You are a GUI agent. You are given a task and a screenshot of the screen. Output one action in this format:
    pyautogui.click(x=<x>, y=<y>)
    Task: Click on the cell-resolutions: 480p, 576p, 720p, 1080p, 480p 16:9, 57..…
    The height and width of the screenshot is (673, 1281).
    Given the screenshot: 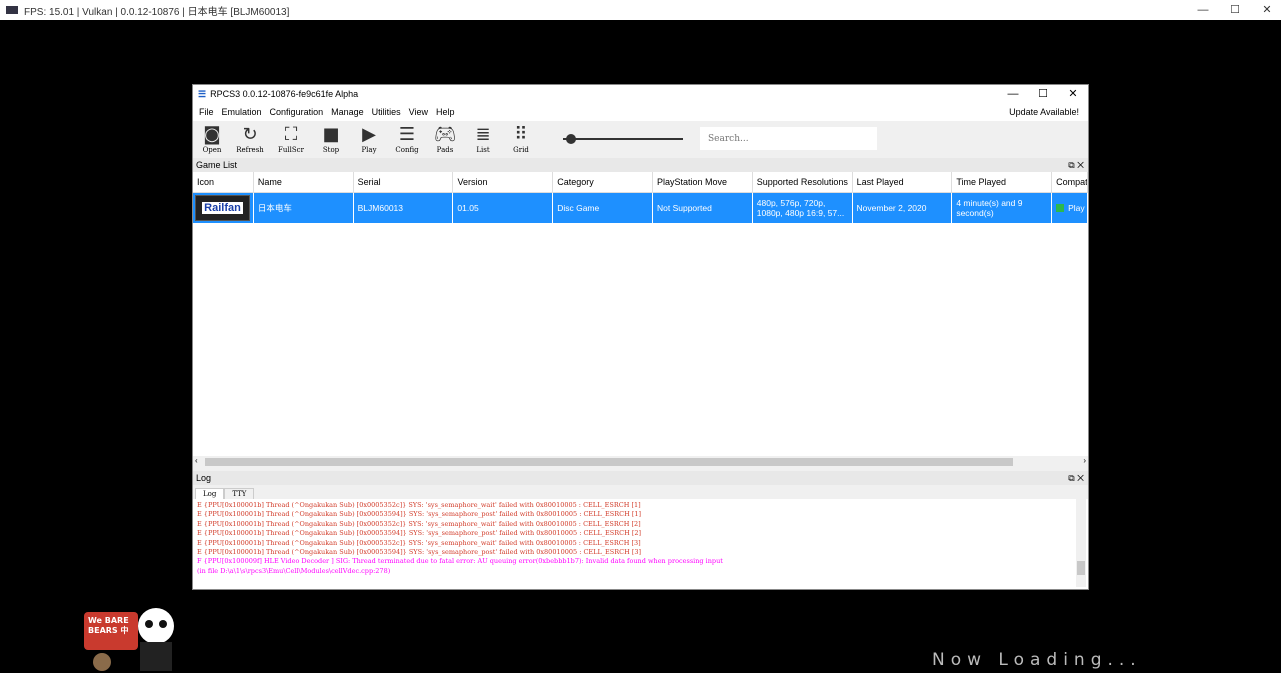 What is the action you would take?
    pyautogui.click(x=802, y=208)
    